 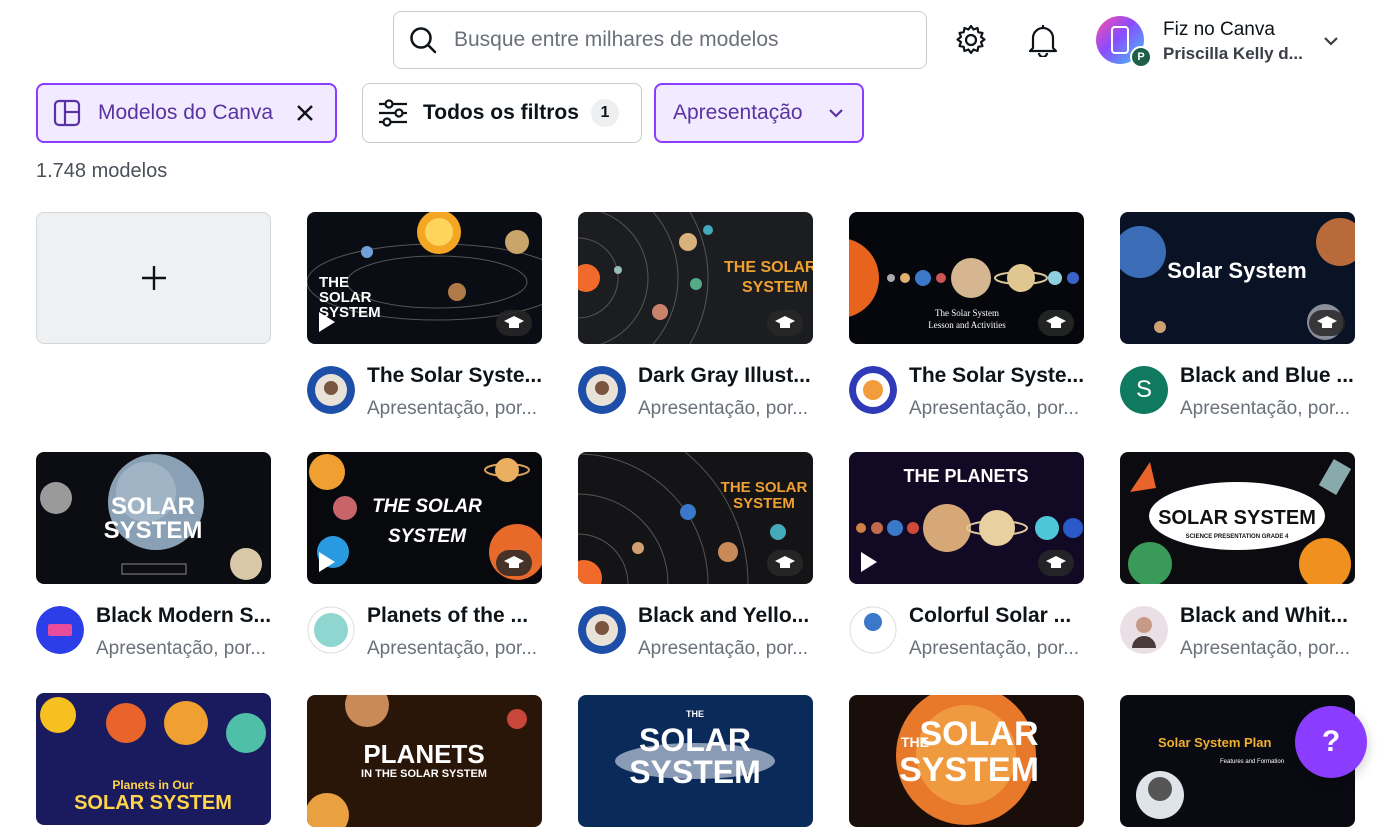 I want to click on thumb-text: Solar System, so click(x=1236, y=270).